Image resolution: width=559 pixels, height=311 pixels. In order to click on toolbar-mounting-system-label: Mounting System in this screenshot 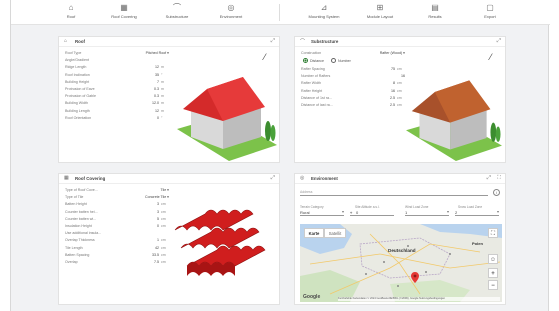, I will do `click(324, 16)`.